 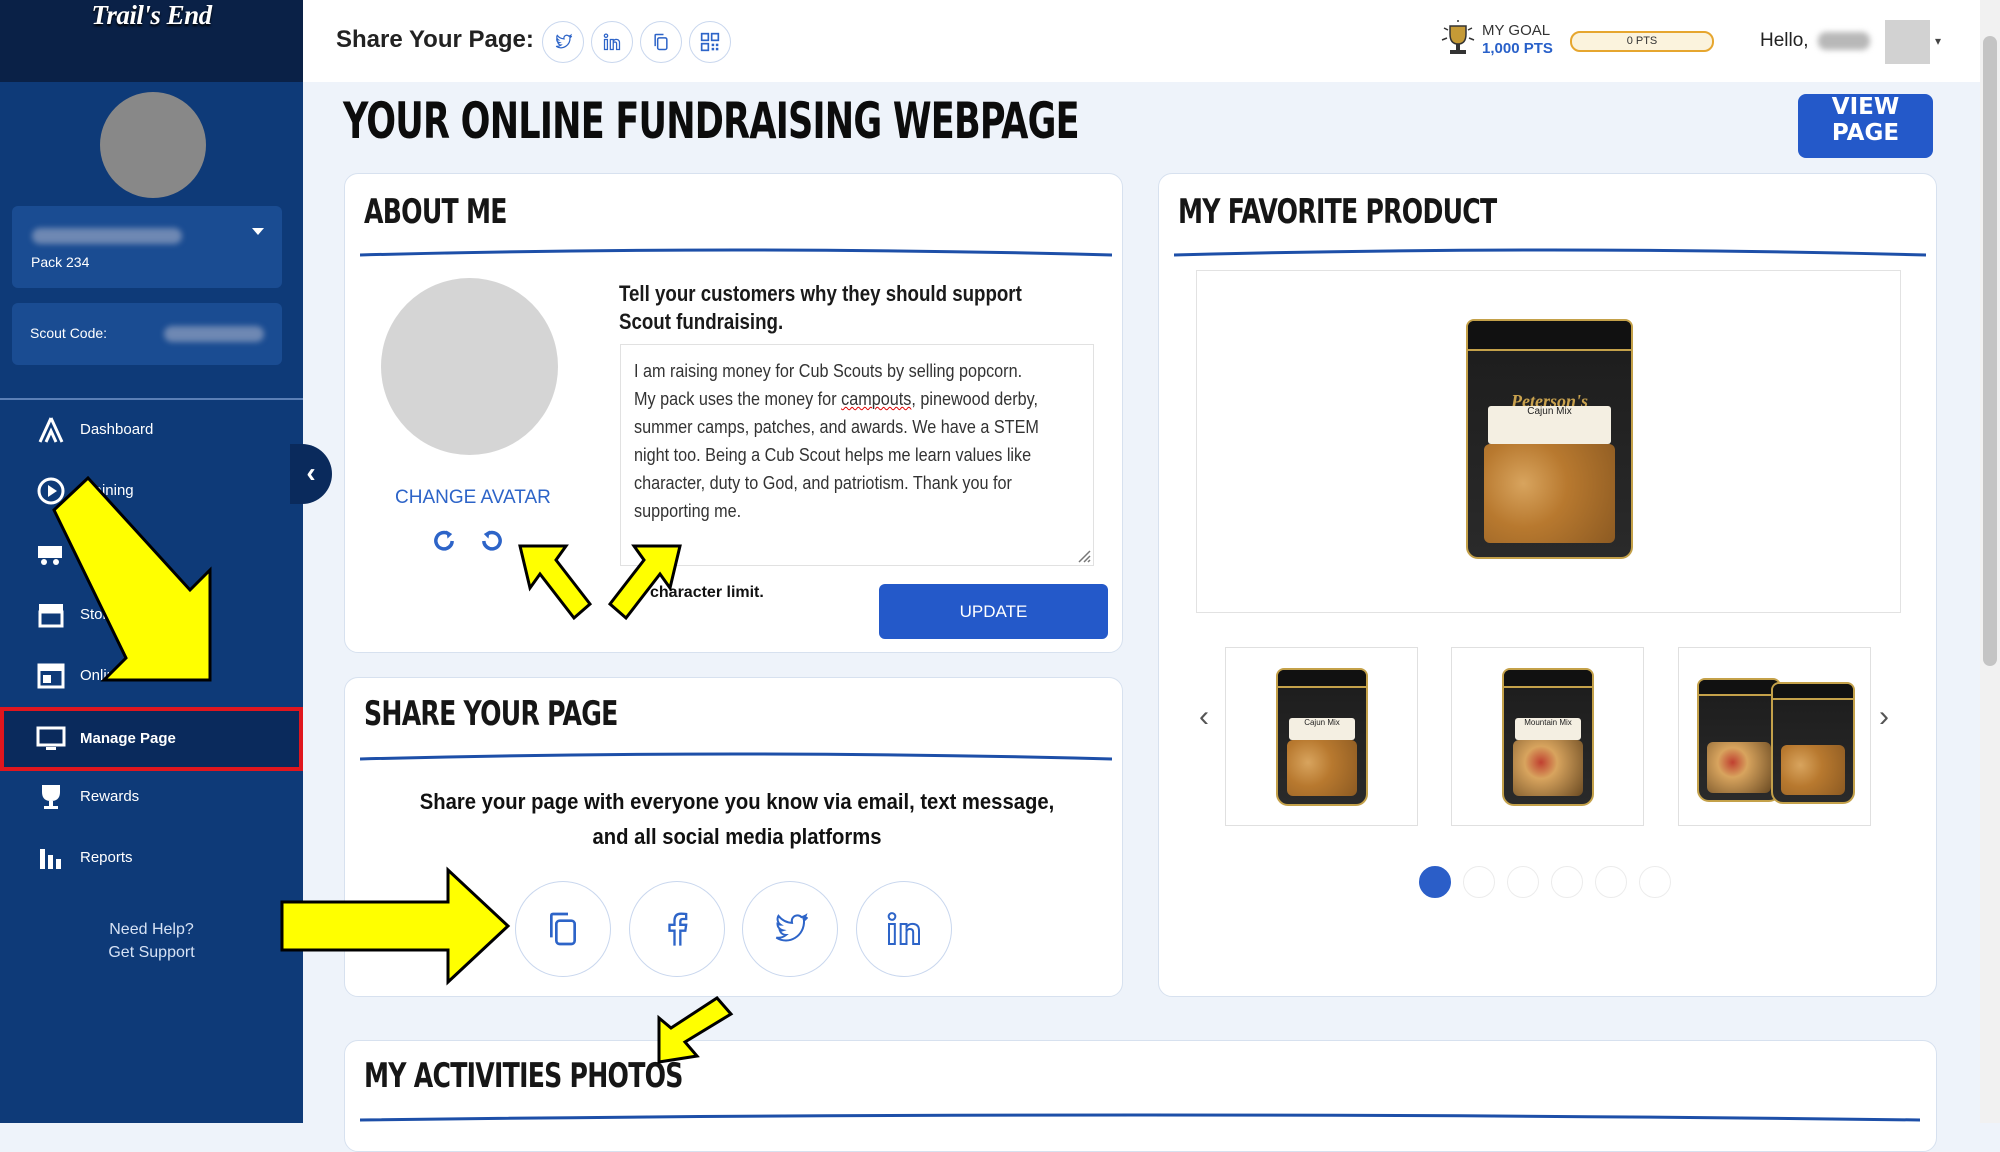 I want to click on misspelled-word: campouts, so click(x=876, y=399).